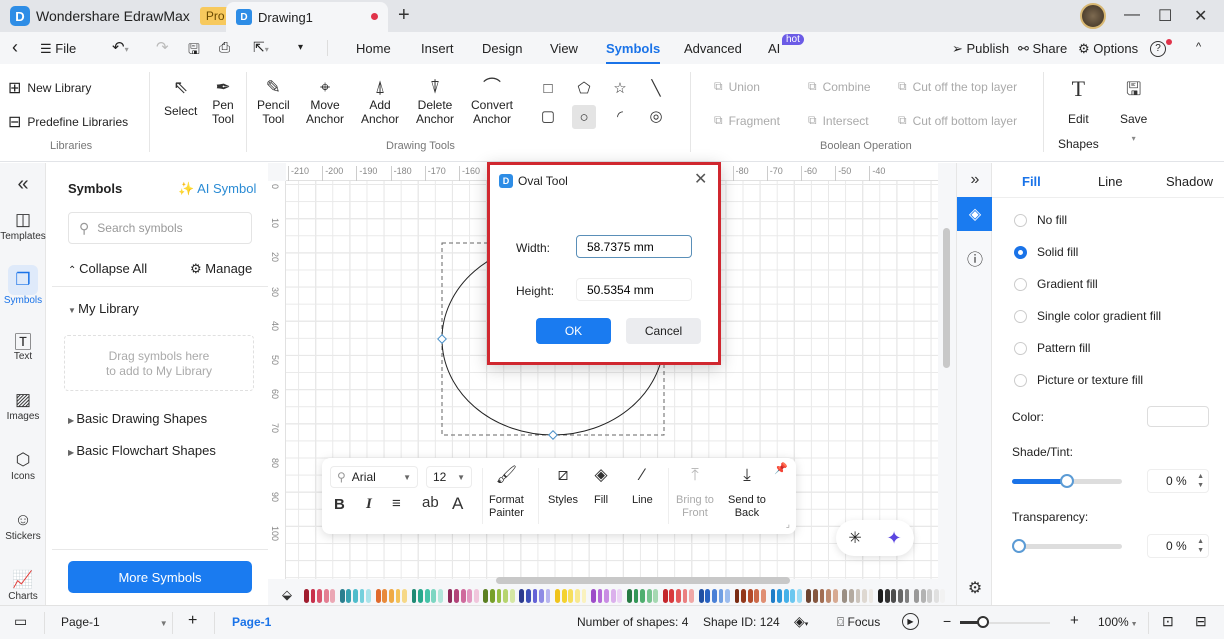  What do you see at coordinates (224, 47) in the screenshot?
I see `print-icon: ⎙` at bounding box center [224, 47].